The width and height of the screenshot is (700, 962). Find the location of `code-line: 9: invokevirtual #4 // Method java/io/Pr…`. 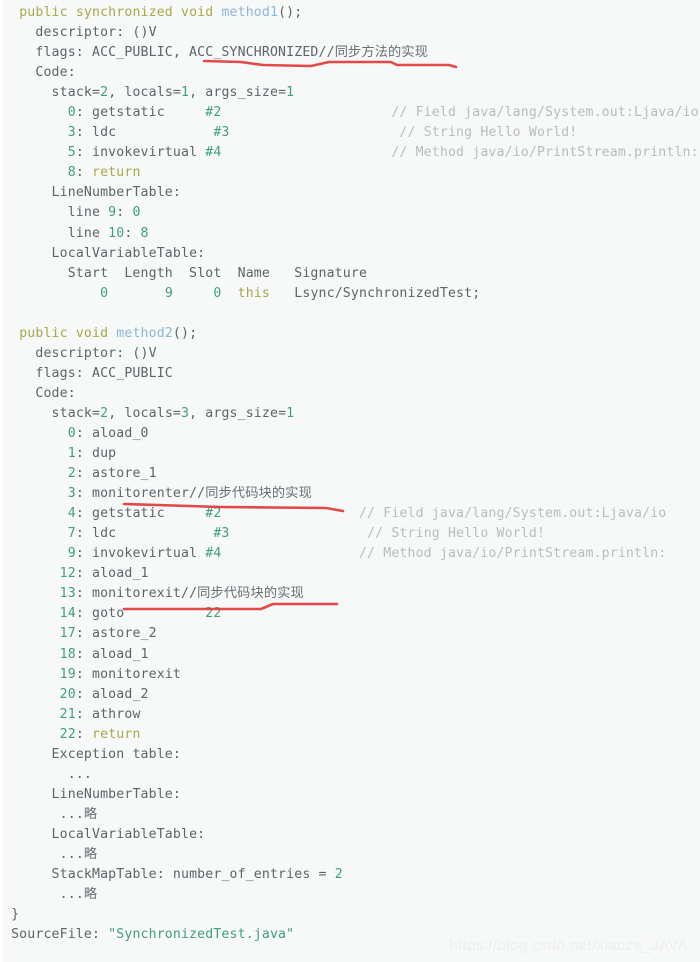

code-line: 9: invokevirtual #4 // Method java/io/Pr… is located at coordinates (351, 554).